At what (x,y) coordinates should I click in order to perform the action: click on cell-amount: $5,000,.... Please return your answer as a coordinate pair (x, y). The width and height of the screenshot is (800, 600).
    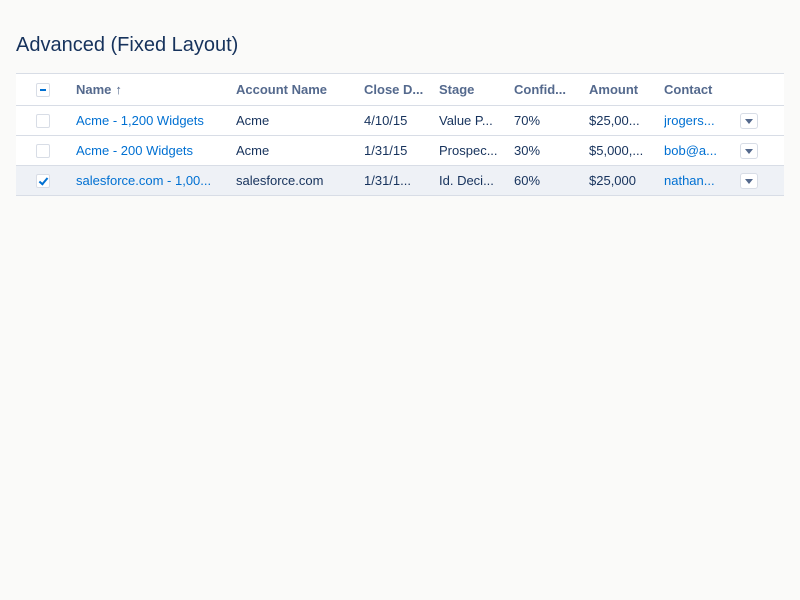
    Looking at the image, I should click on (616, 150).